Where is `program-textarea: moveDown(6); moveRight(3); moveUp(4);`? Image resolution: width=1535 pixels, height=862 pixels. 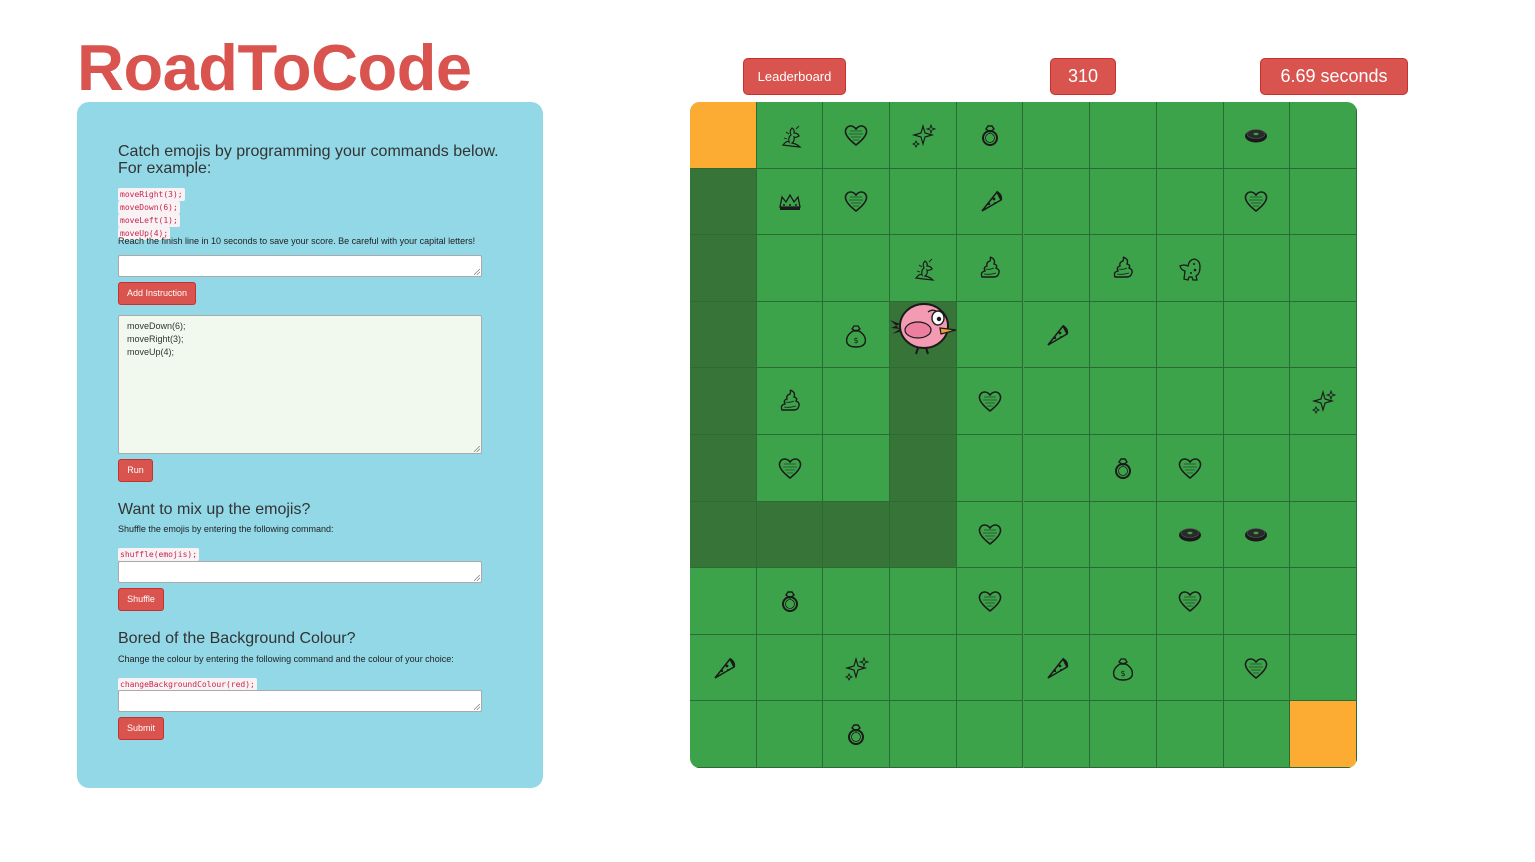
program-textarea: moveDown(6); moveRight(3); moveUp(4); is located at coordinates (300, 384).